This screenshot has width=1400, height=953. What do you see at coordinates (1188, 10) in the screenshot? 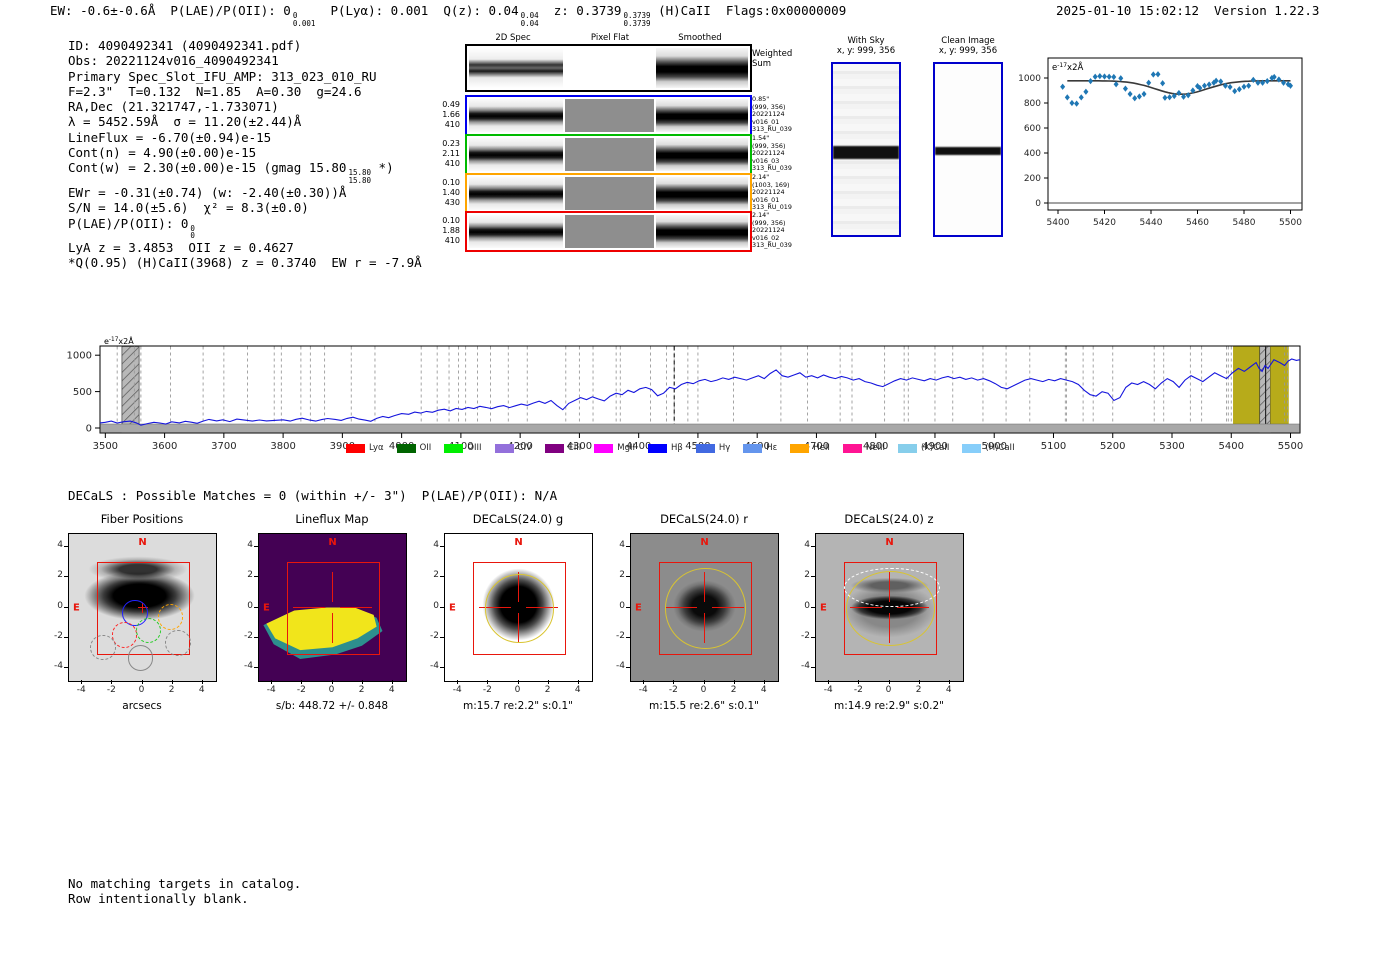
I see `header-datetime-version: 2025-01-10 15:02:12 Version 1.22.3` at bounding box center [1188, 10].